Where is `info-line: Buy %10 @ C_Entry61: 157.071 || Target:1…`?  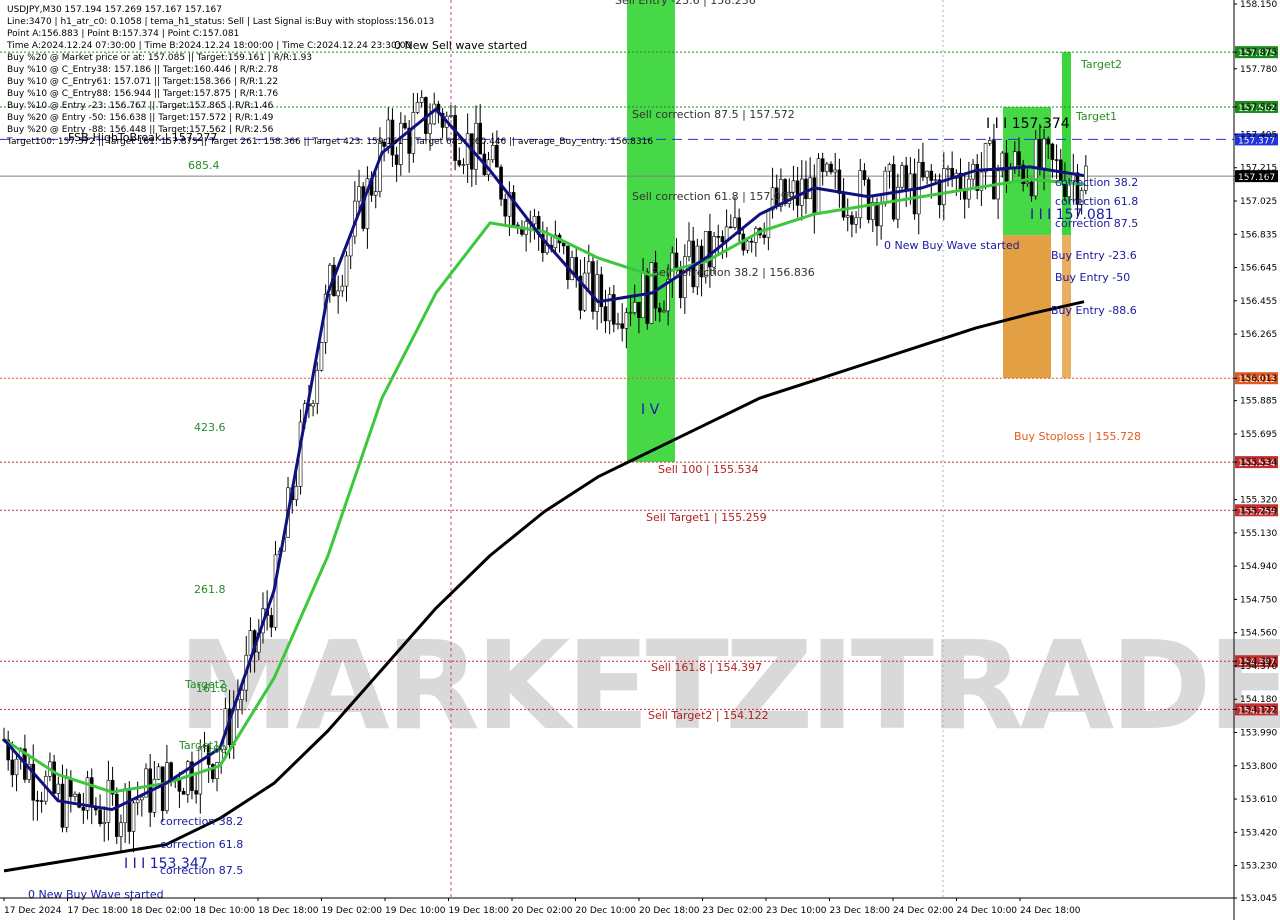
info-line: Buy %10 @ C_Entry61: 157.071 || Target:1… is located at coordinates (143, 82).